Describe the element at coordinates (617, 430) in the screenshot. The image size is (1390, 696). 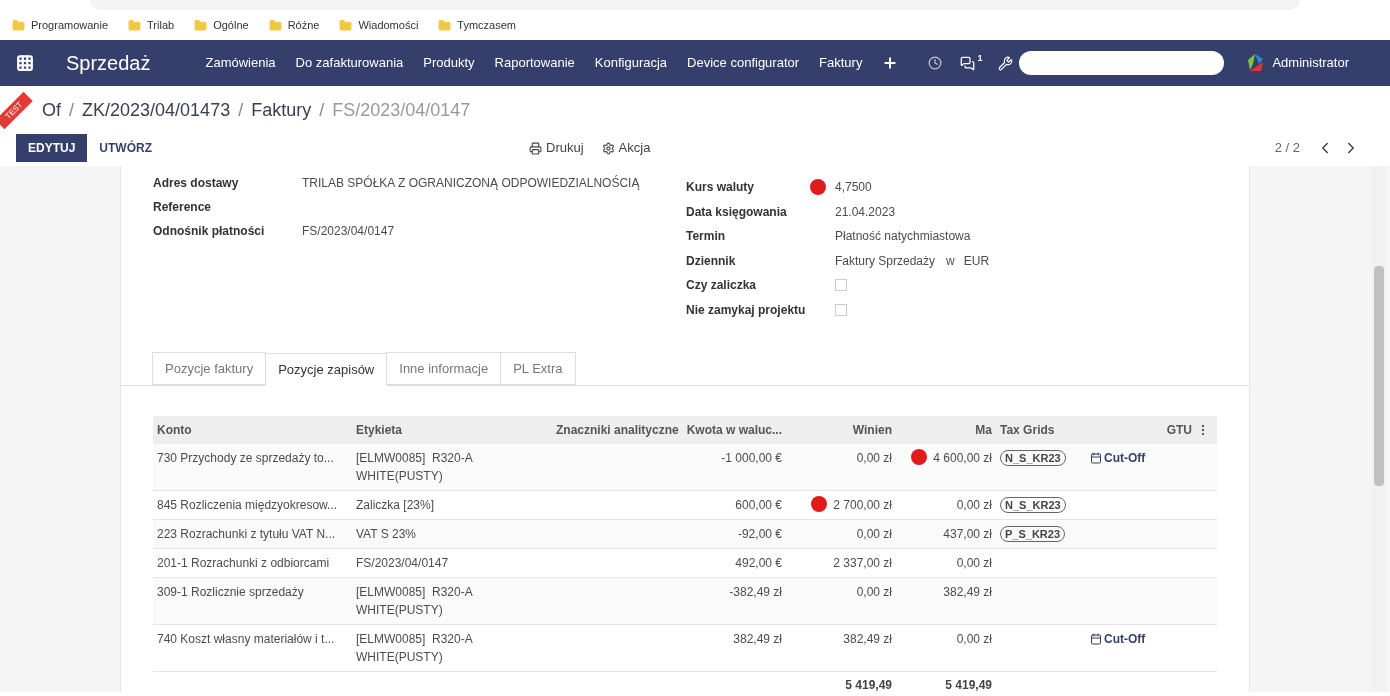
I see `column-header: Znaczniki analityczne` at that location.